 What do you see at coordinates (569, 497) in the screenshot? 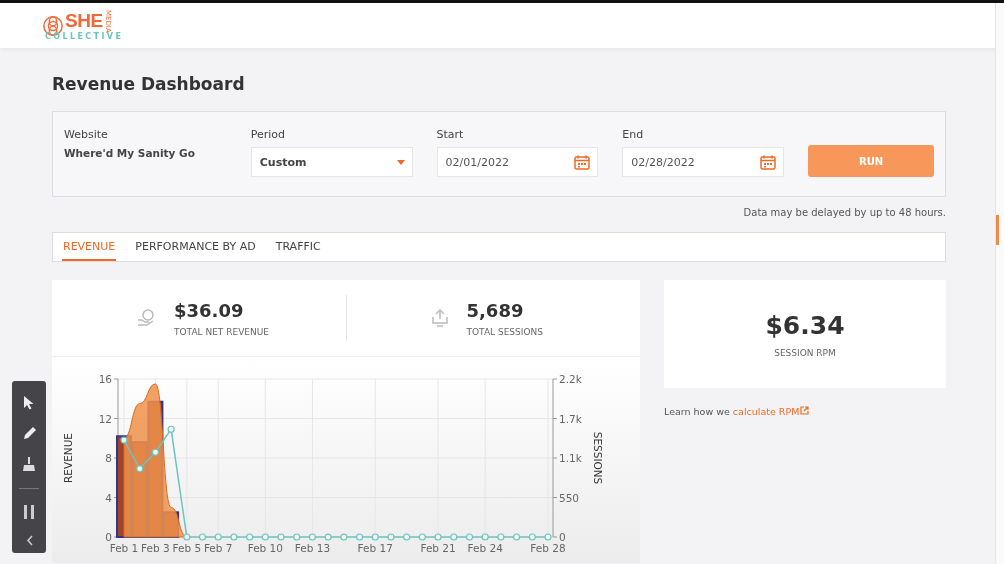
I see `axis-tick-label: 550` at bounding box center [569, 497].